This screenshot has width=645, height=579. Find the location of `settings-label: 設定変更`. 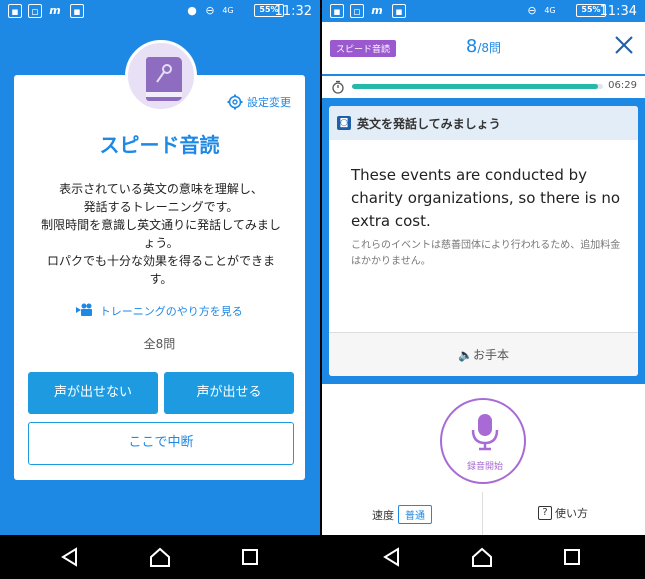

settings-label: 設定変更 is located at coordinates (269, 102).